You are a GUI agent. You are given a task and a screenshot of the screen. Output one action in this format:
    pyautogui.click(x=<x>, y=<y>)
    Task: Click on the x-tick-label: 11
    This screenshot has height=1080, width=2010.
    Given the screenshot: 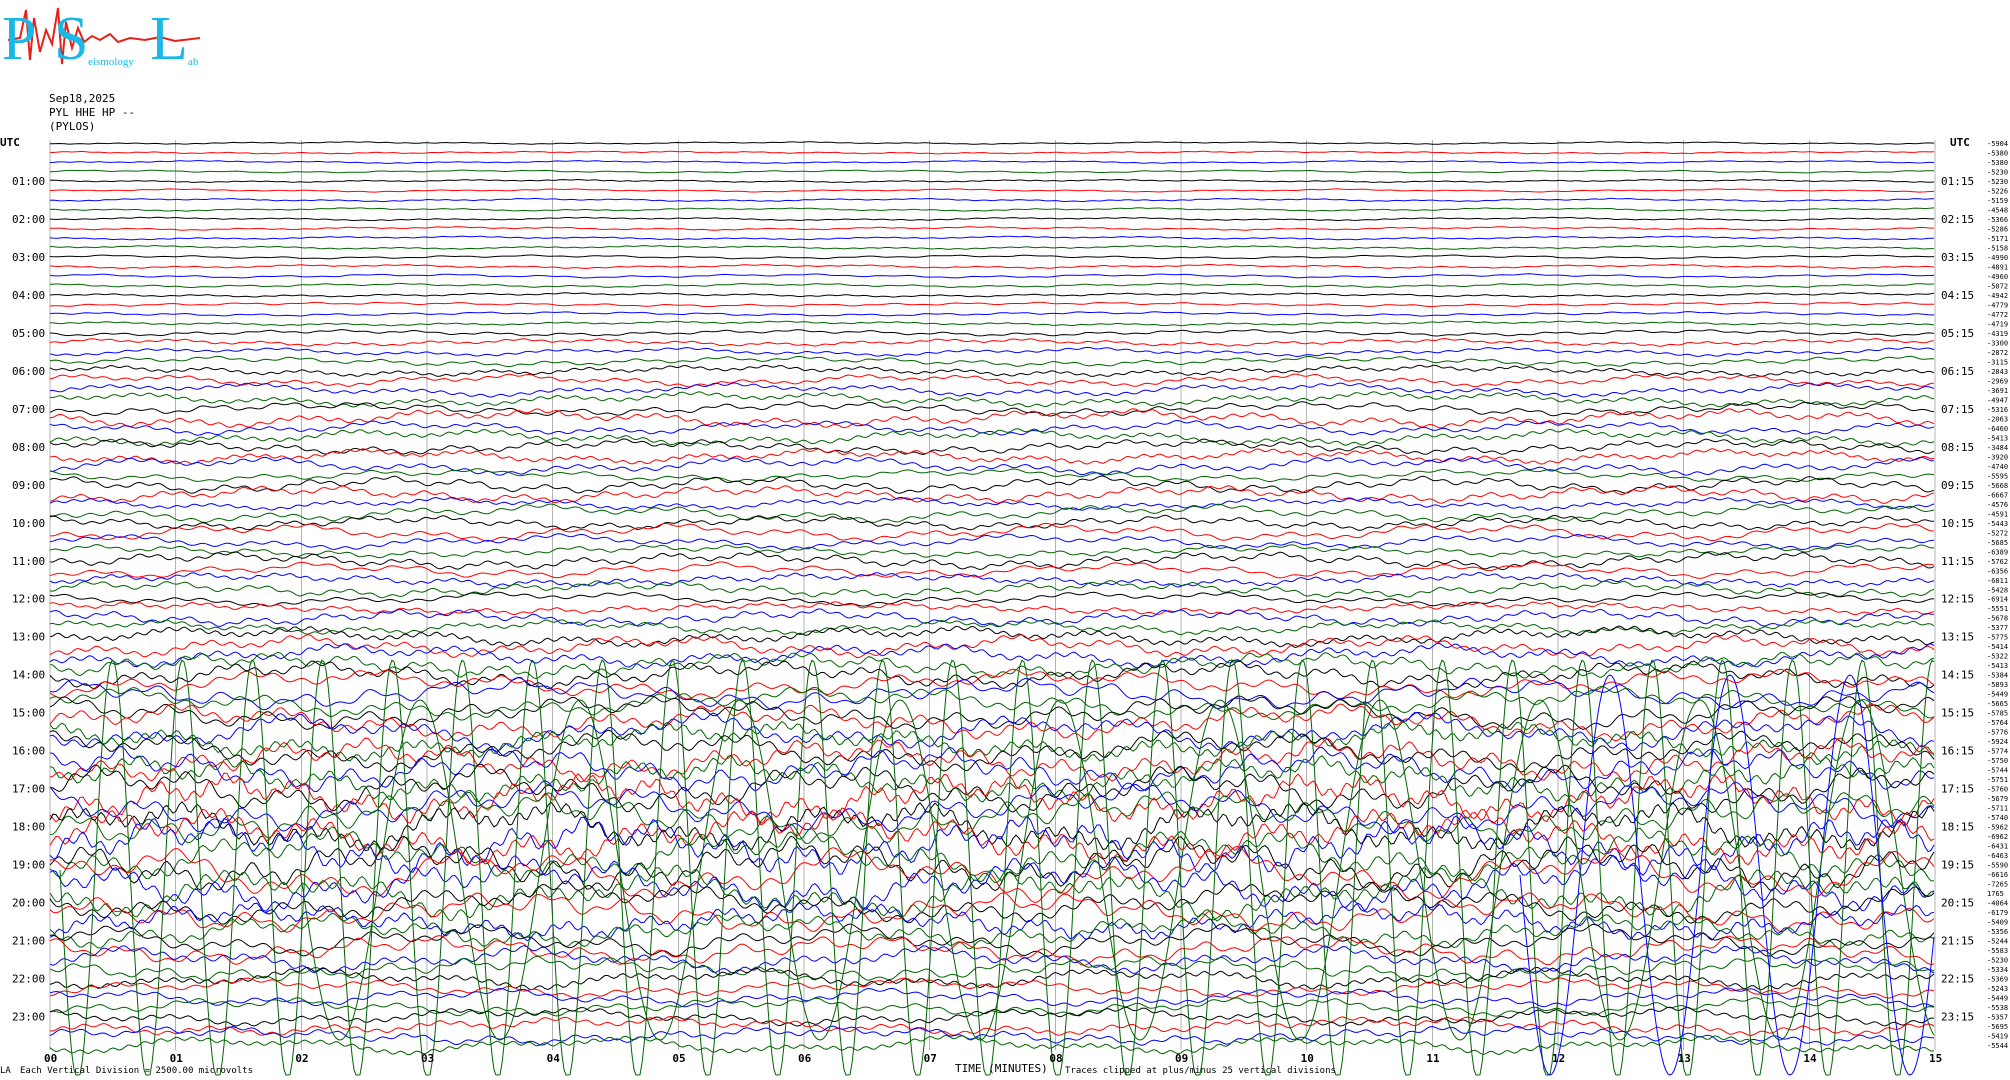 What is the action you would take?
    pyautogui.click(x=1433, y=1058)
    